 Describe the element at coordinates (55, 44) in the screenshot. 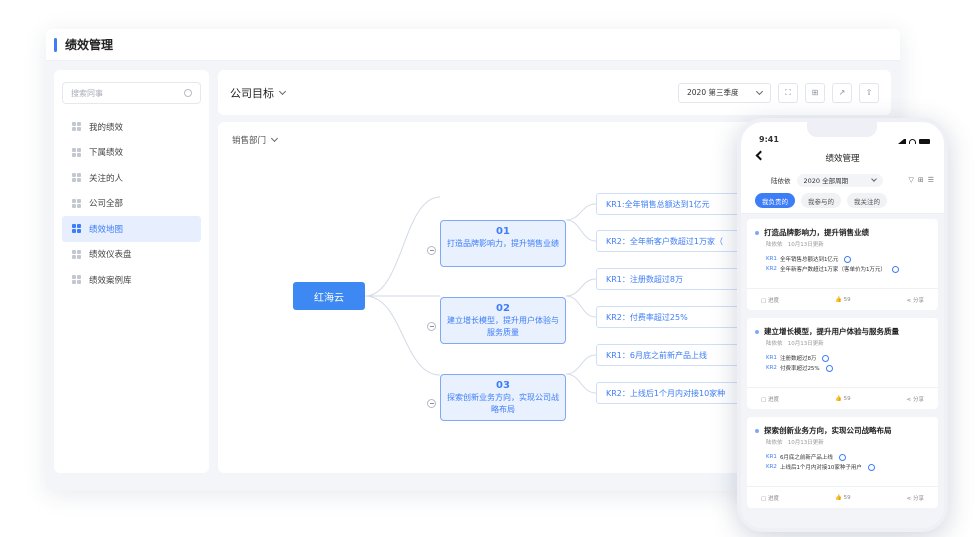

I see `title-accent-bar` at that location.